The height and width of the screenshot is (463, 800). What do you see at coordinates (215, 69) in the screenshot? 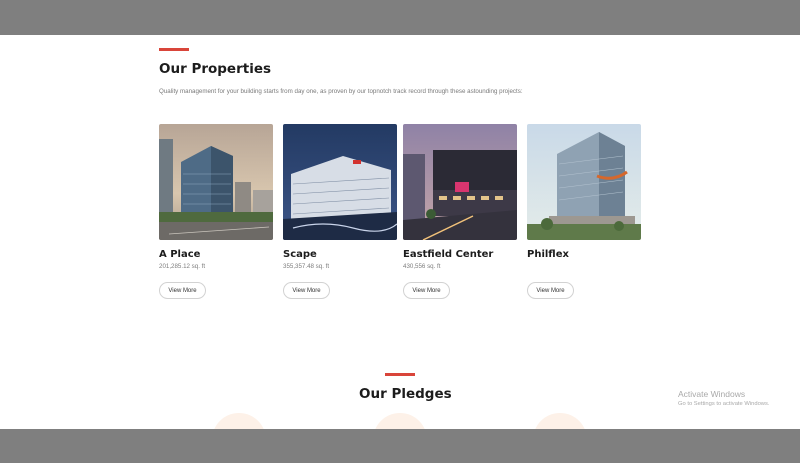
I see `properties-title: Our Properties` at bounding box center [215, 69].